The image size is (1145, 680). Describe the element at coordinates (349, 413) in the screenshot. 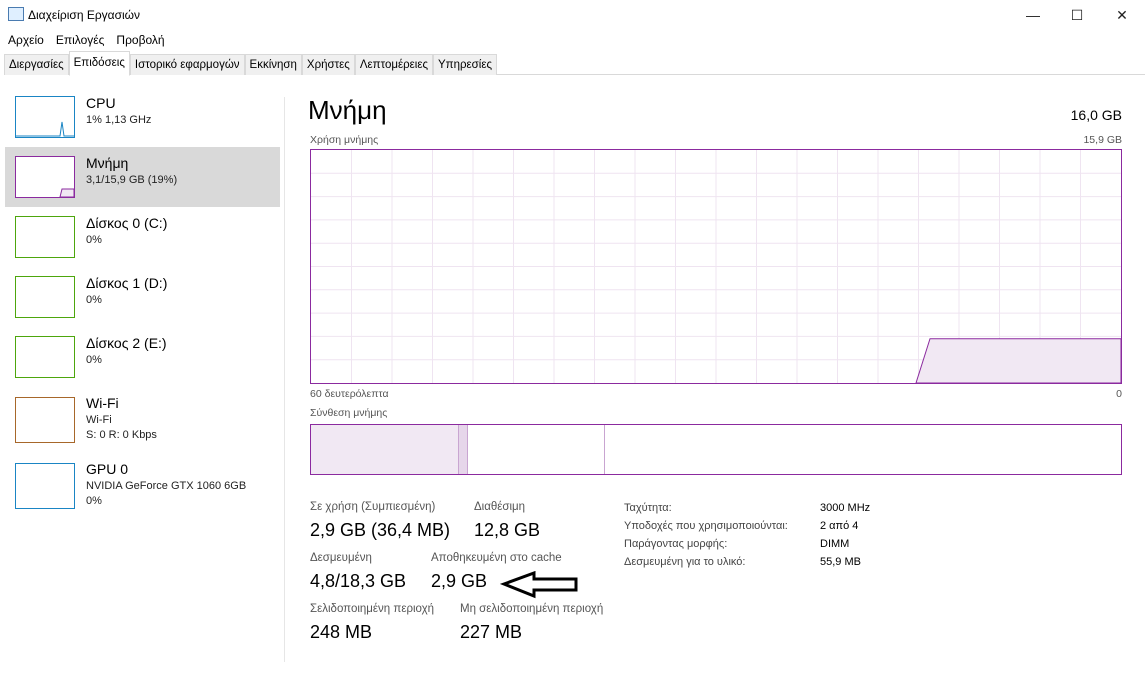

I see `composition-label: Σύνθεση μνήμης` at that location.